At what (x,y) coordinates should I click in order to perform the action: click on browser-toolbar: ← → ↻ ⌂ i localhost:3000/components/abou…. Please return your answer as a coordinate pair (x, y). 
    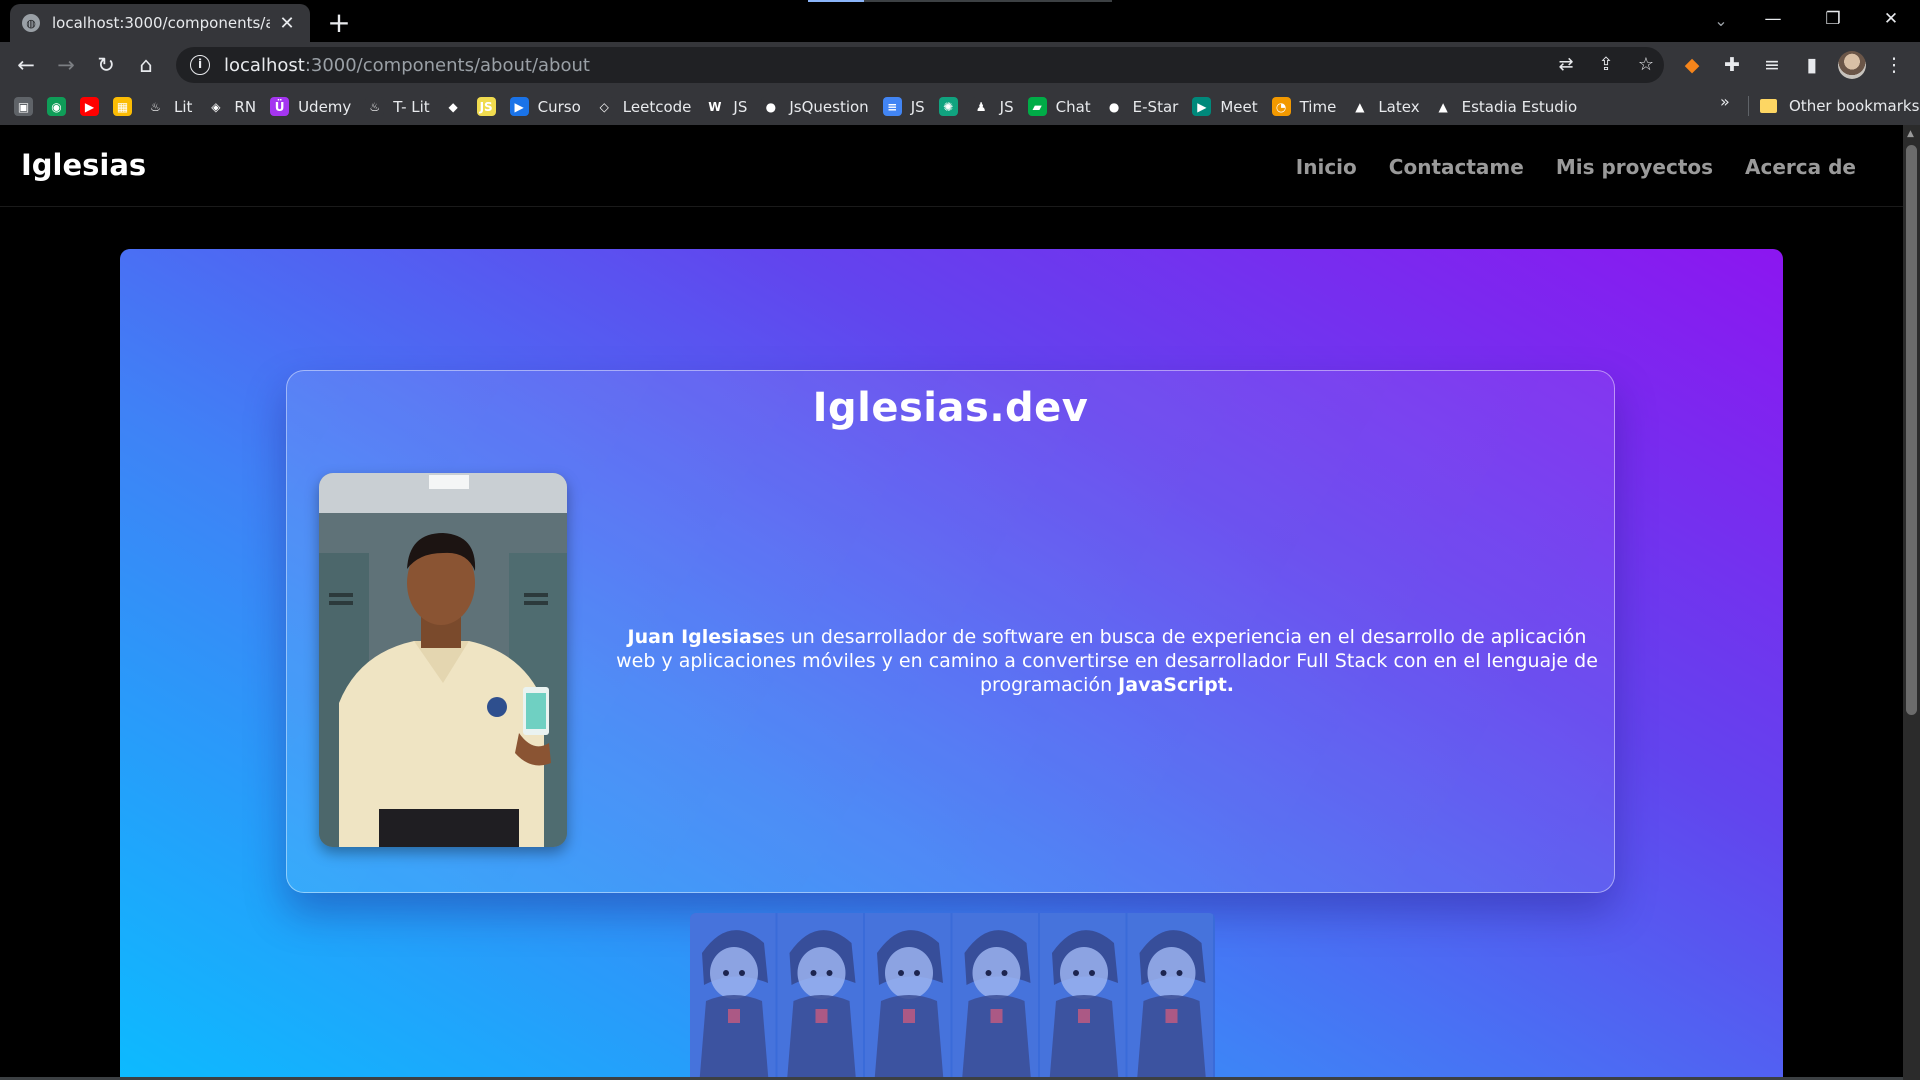
    Looking at the image, I should click on (960, 65).